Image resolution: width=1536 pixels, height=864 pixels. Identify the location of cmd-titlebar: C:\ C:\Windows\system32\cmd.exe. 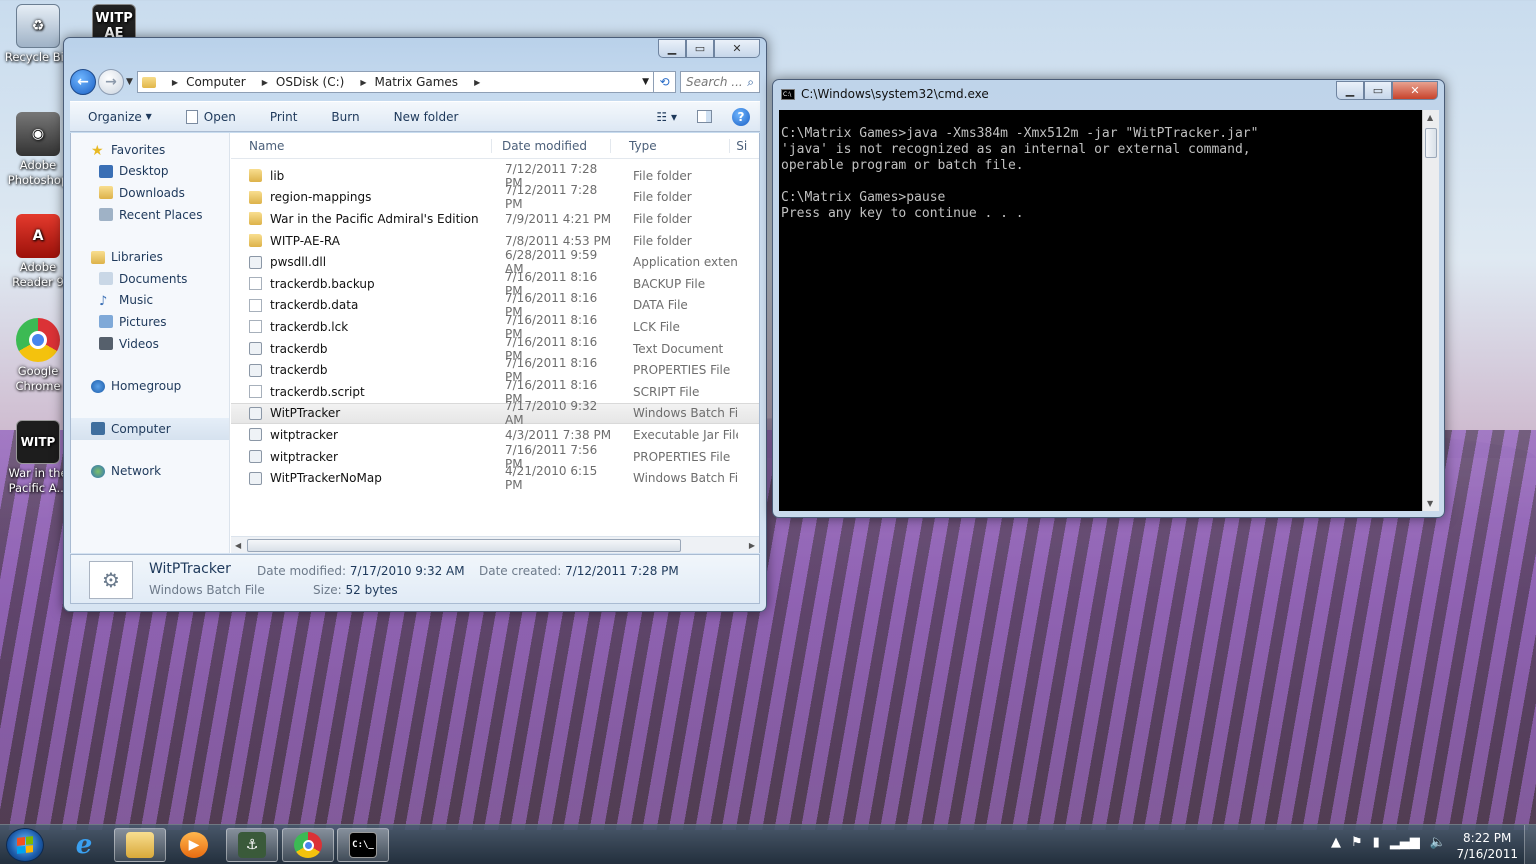
(885, 94).